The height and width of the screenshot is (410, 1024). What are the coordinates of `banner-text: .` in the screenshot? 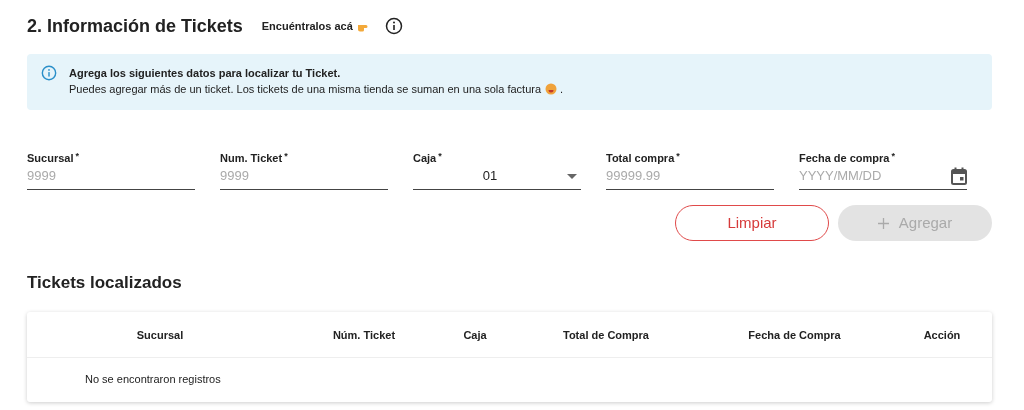 It's located at (562, 89).